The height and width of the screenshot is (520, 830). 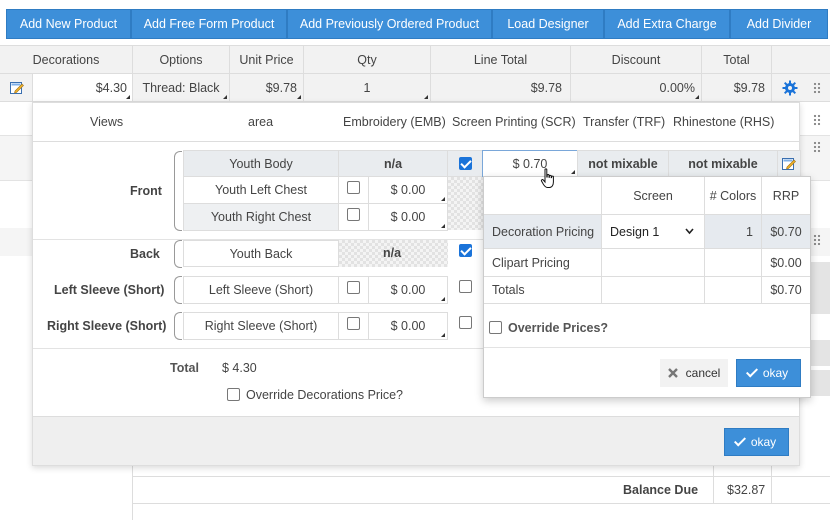 I want to click on emb-left-sleeve-price-value: $ 0.00, so click(x=408, y=290).